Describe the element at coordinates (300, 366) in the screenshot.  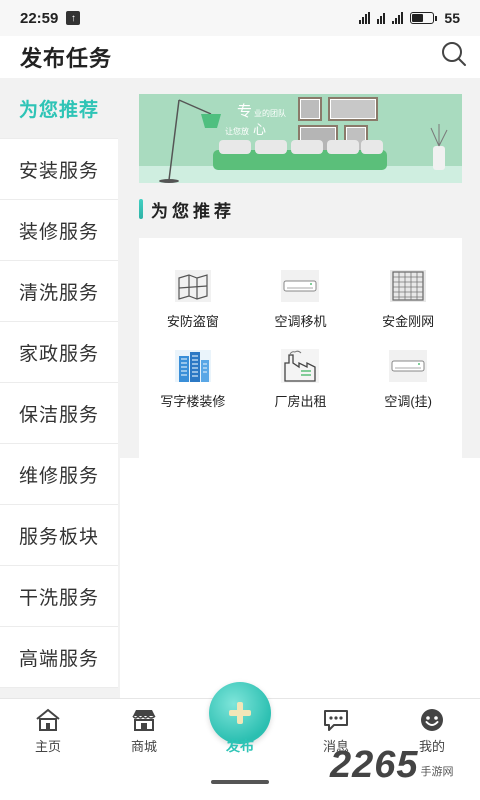
I see `factory-icon` at that location.